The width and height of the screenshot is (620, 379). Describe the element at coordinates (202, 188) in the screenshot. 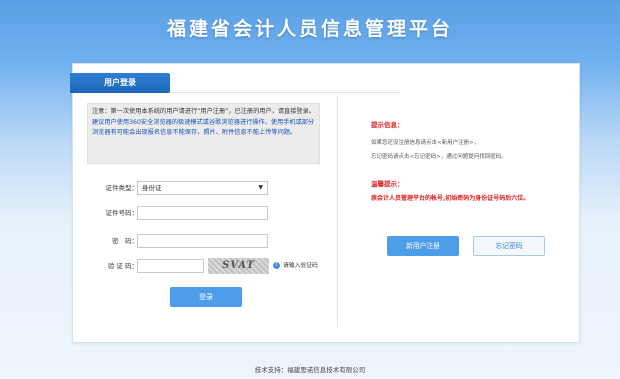

I see `id-type-select: 身份证 ▼` at that location.